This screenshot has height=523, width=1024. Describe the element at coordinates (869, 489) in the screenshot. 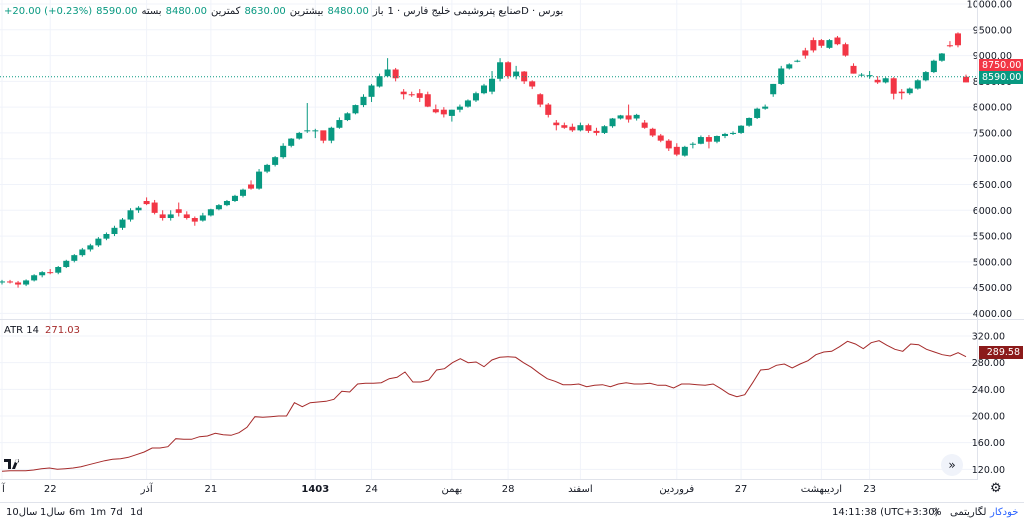

I see `time-tick-label: 23` at that location.